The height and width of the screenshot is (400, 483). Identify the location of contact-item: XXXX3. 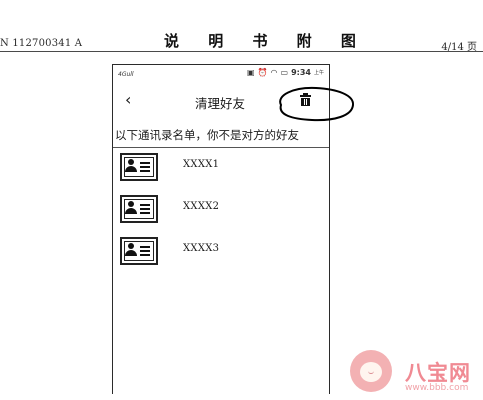
(220, 254).